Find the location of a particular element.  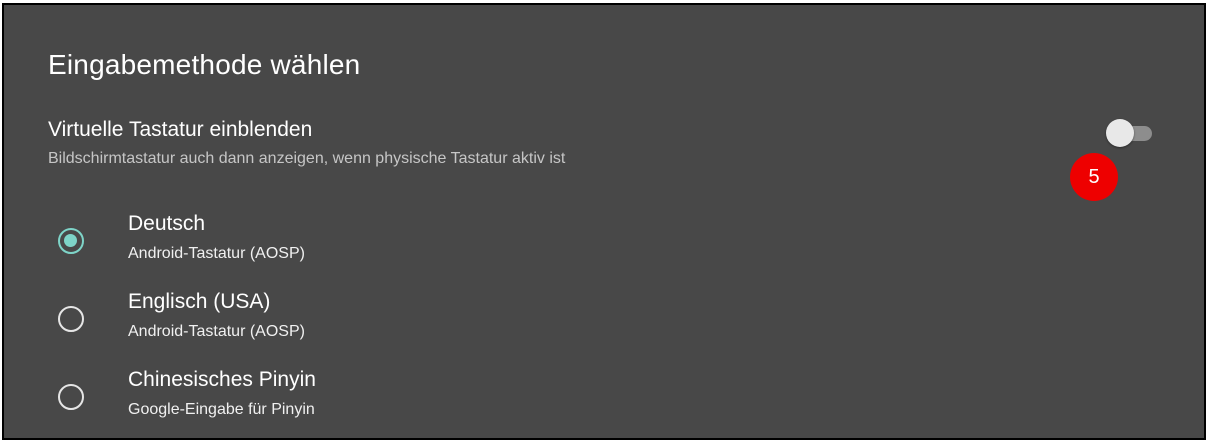

radio-checked-icon is located at coordinates (71, 241).